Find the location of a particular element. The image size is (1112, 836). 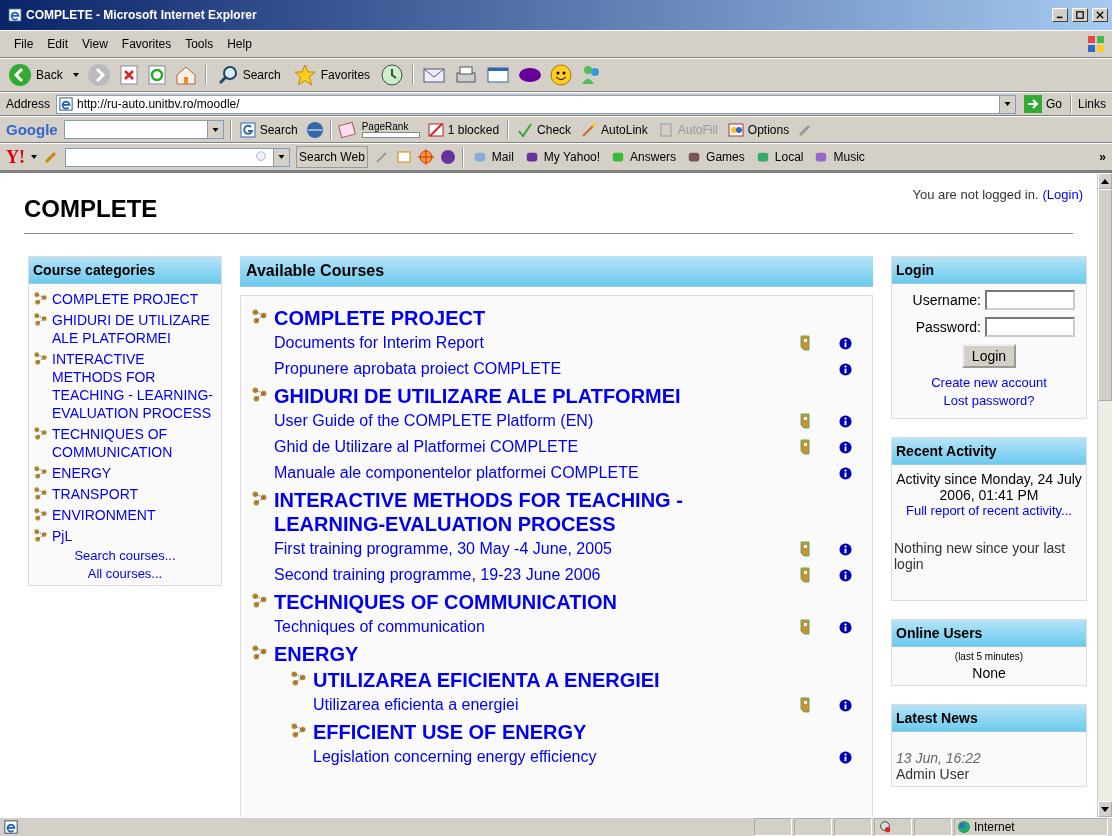

course-link: Legislation concerning energy efficiency is located at coordinates (455, 757).